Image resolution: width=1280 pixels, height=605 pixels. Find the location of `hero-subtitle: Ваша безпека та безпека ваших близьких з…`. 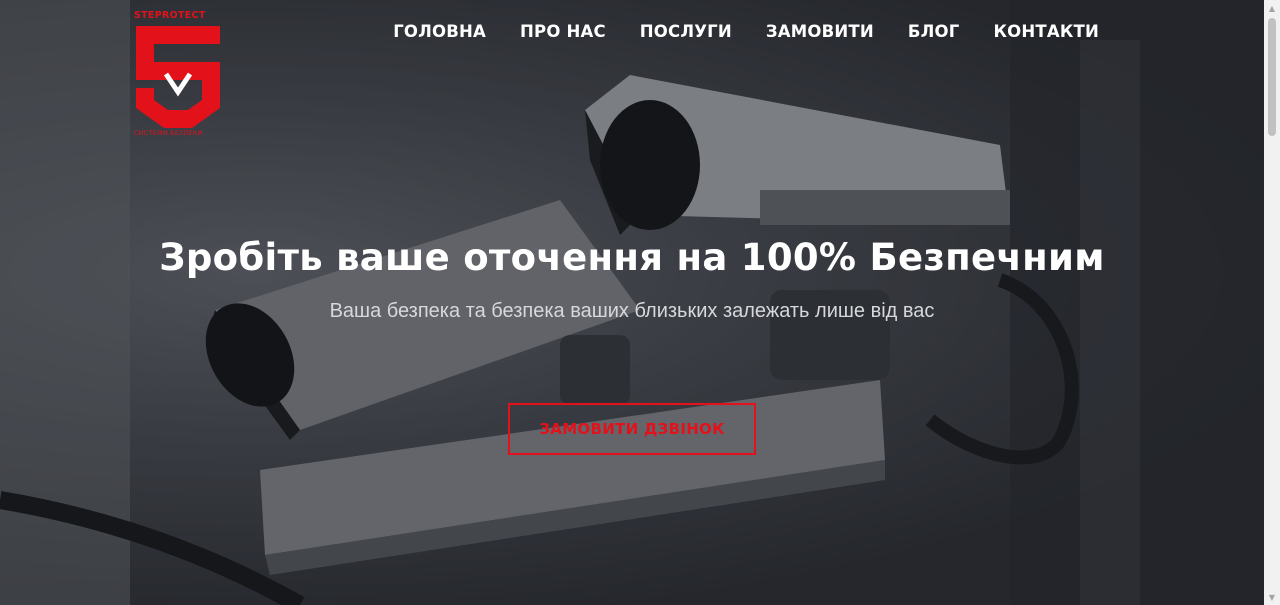

hero-subtitle: Ваша безпека та безпека ваших близьких з… is located at coordinates (632, 311).